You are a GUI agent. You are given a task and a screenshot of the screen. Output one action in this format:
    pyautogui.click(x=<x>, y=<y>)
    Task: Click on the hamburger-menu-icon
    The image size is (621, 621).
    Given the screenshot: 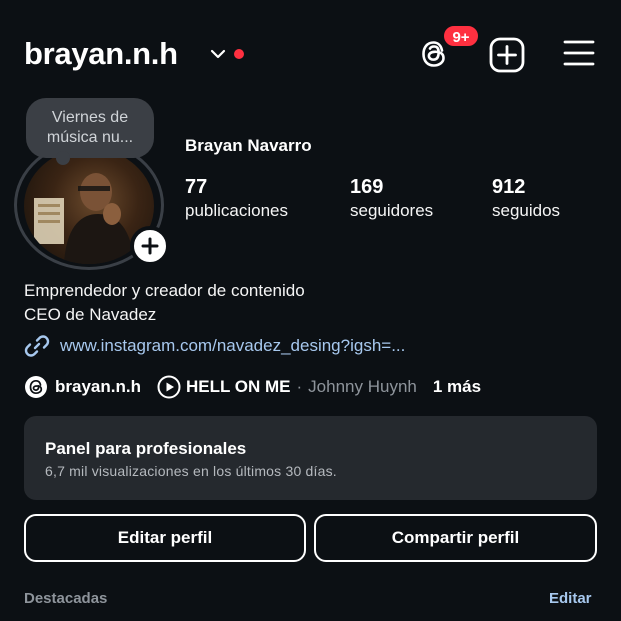 What is the action you would take?
    pyautogui.click(x=579, y=53)
    